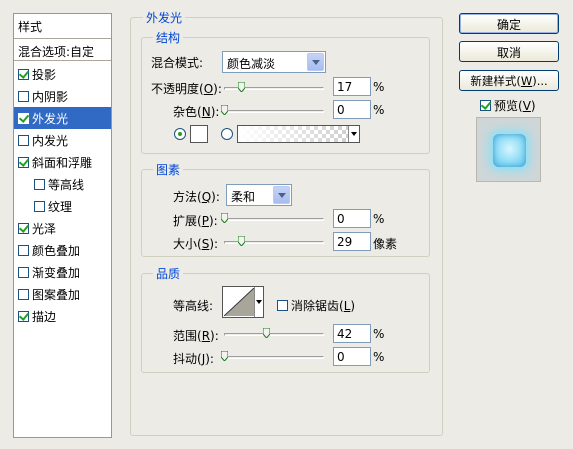  Describe the element at coordinates (23, 96) in the screenshot. I see `inner-shadow-checkbox` at that location.